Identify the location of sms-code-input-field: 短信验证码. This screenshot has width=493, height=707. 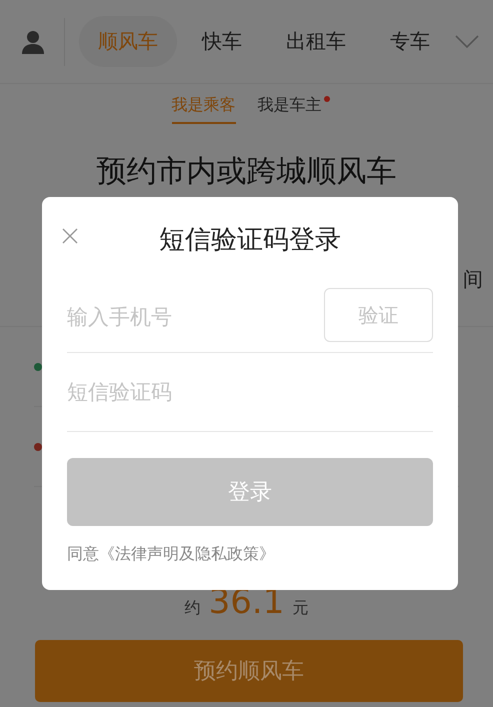
(250, 392).